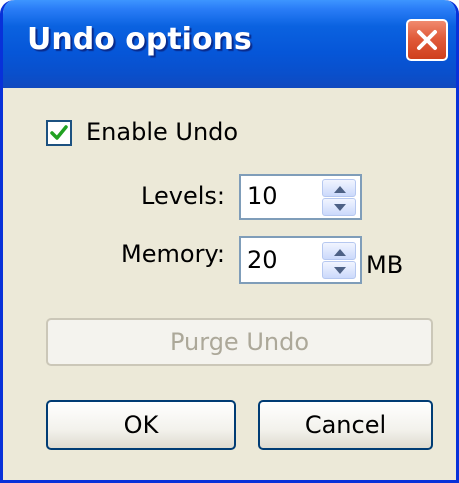 This screenshot has width=459, height=483. I want to click on enable-undo-checkbox, so click(59, 133).